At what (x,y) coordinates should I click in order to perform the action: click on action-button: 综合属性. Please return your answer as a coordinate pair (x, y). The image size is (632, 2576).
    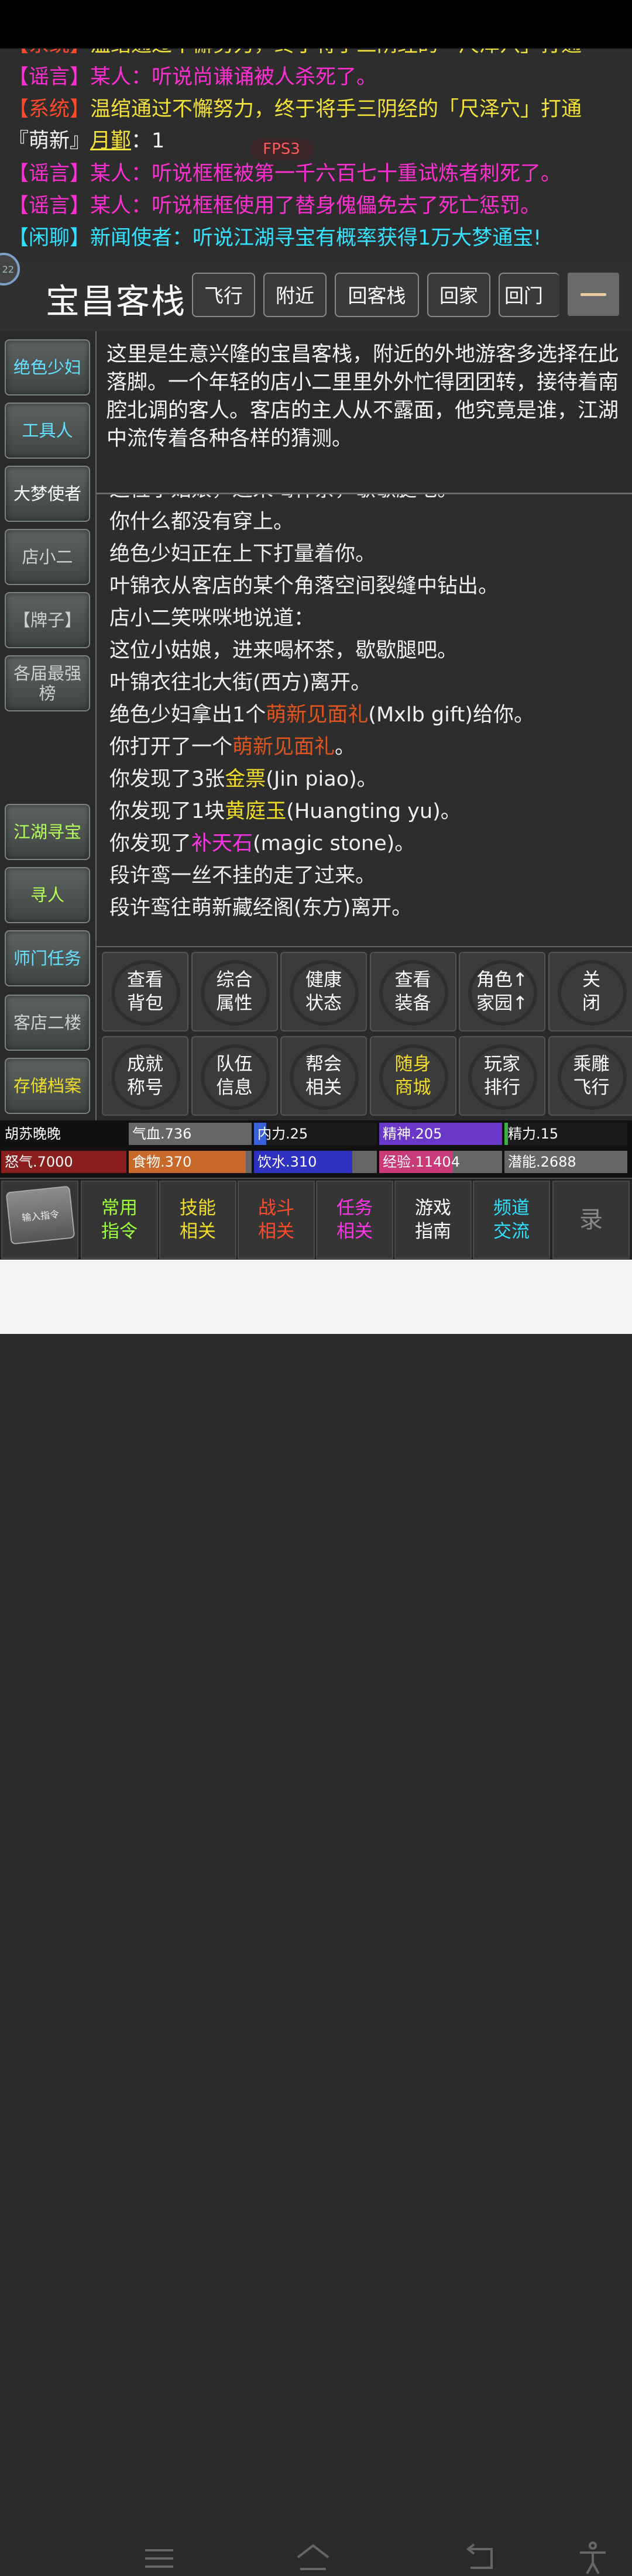
    Looking at the image, I should click on (234, 991).